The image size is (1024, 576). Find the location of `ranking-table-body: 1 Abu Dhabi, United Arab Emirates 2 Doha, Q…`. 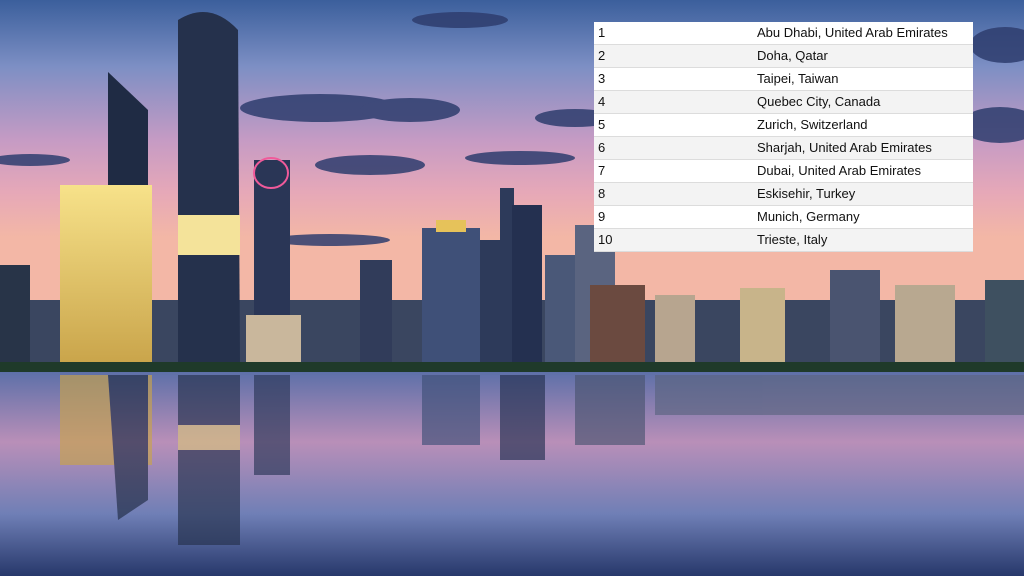

ranking-table-body: 1 Abu Dhabi, United Arab Emirates 2 Doha, Q… is located at coordinates (783, 137).